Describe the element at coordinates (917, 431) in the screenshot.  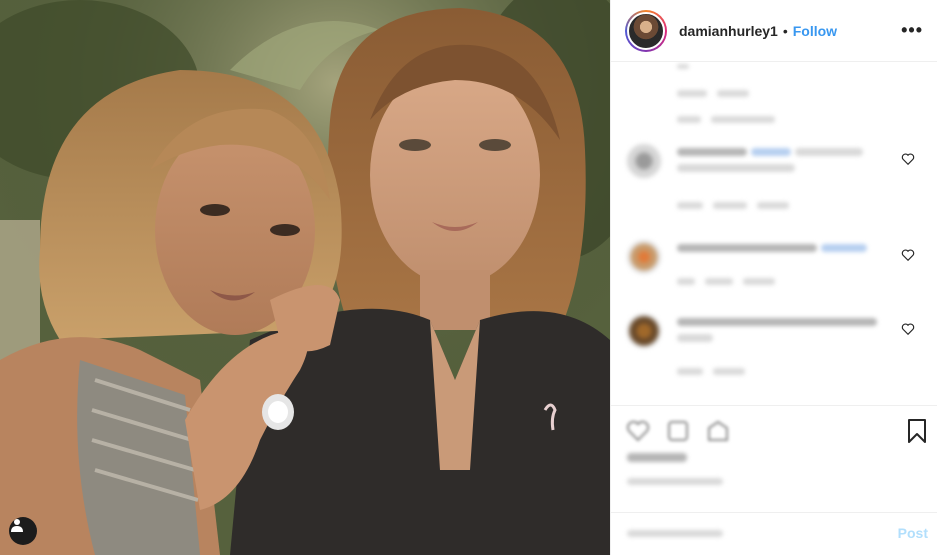
I see `bookmark-icon` at that location.